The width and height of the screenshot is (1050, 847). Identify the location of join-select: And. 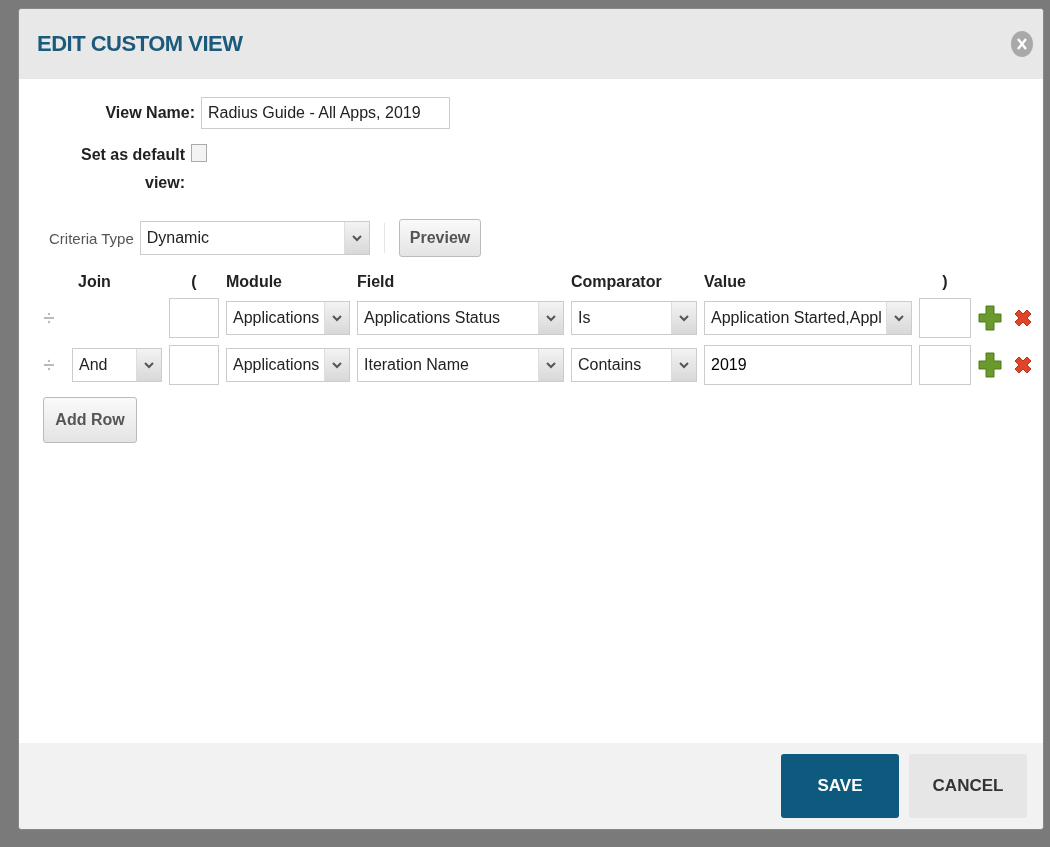
(117, 365).